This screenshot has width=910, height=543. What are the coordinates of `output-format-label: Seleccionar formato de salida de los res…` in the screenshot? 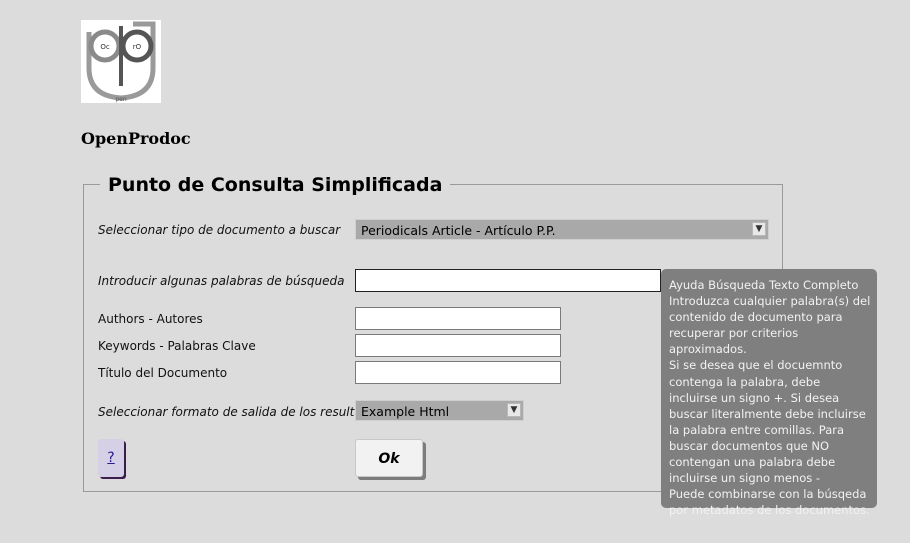 It's located at (240, 412).